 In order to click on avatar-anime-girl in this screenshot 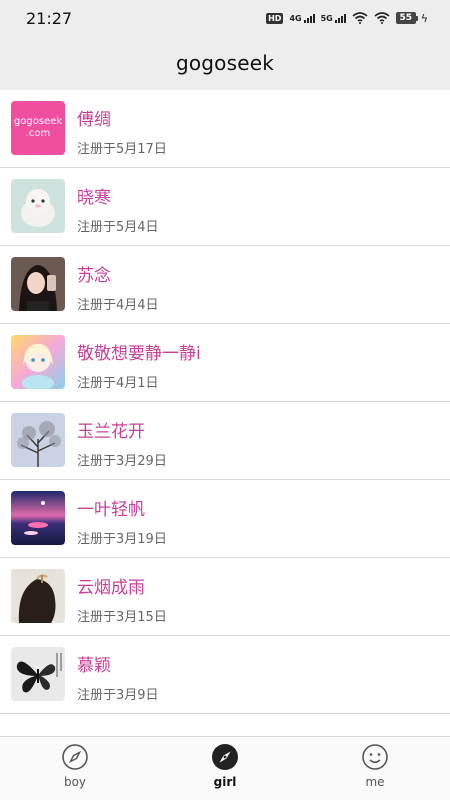, I will do `click(38, 362)`.